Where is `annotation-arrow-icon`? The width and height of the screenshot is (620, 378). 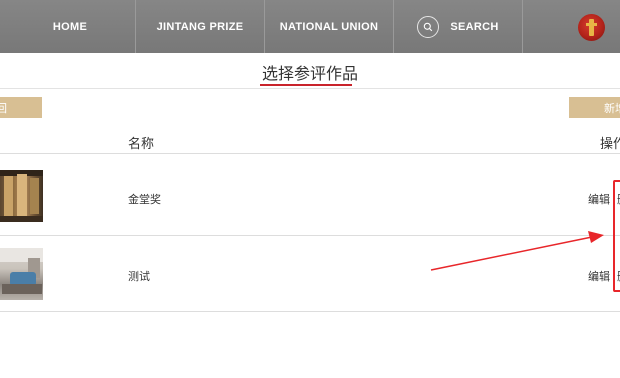
annotation-arrow-icon is located at coordinates (517, 251).